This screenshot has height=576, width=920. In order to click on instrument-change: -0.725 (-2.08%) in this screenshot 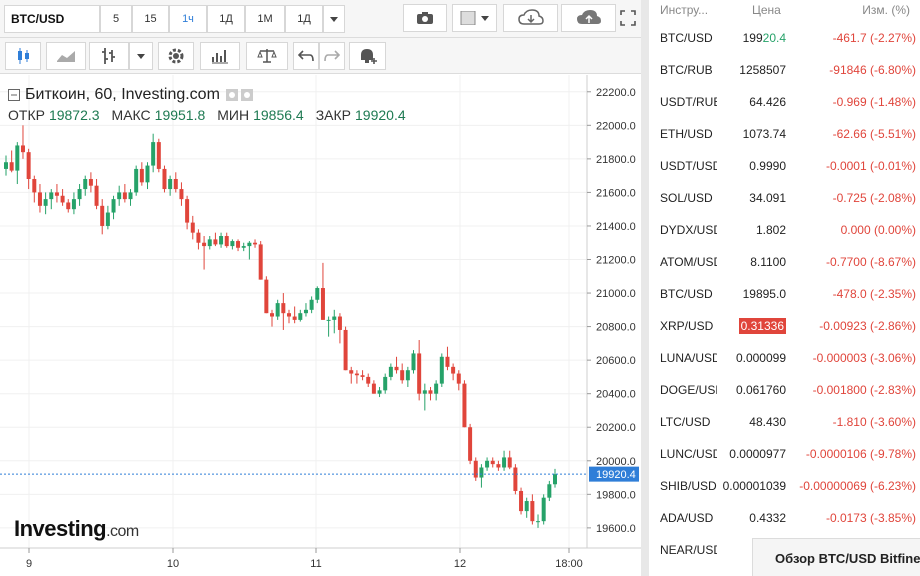, I will do `click(874, 198)`.